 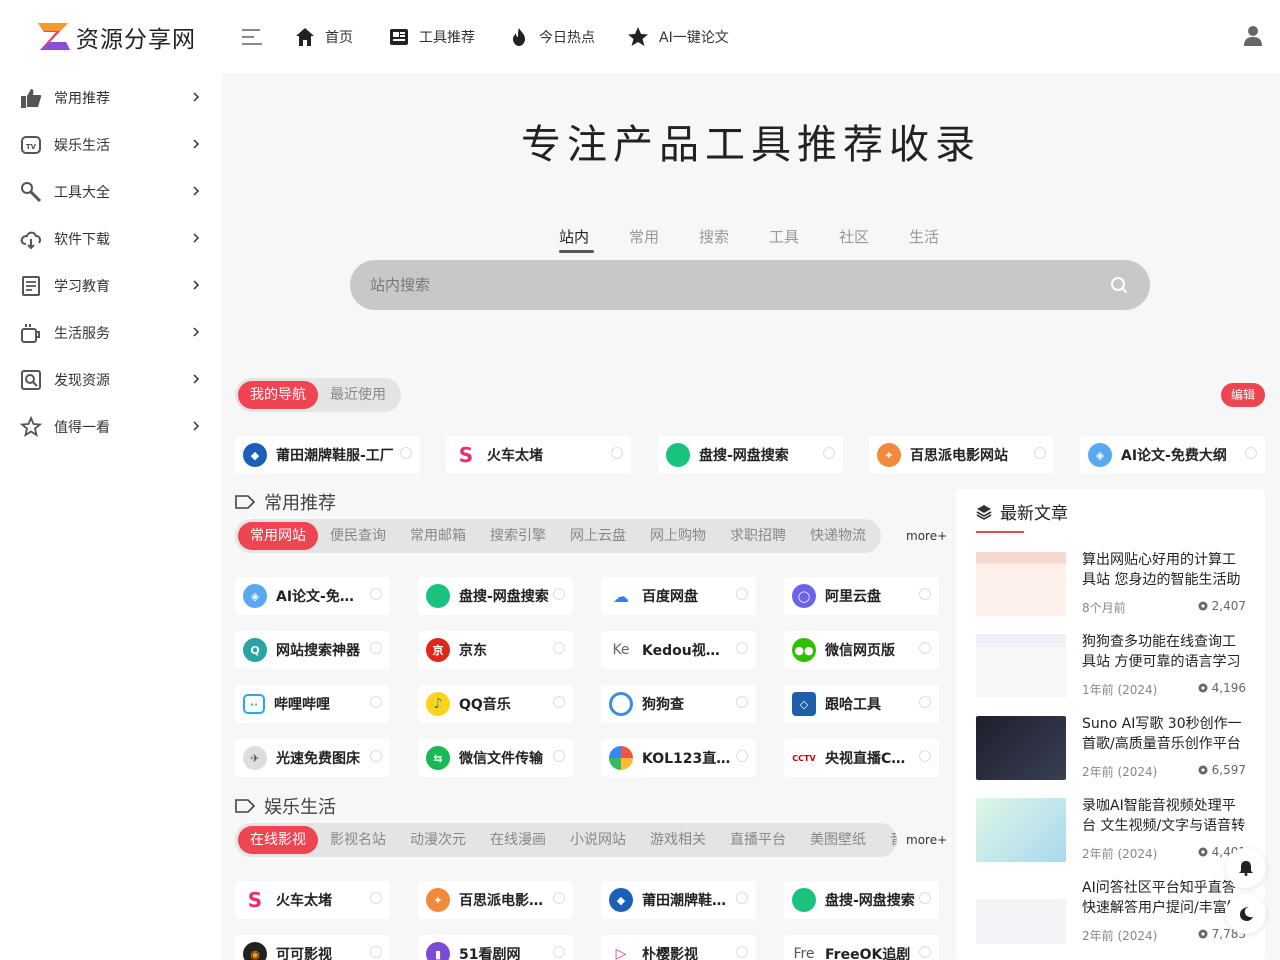 I want to click on tab-live: 直播平台, so click(x=758, y=840).